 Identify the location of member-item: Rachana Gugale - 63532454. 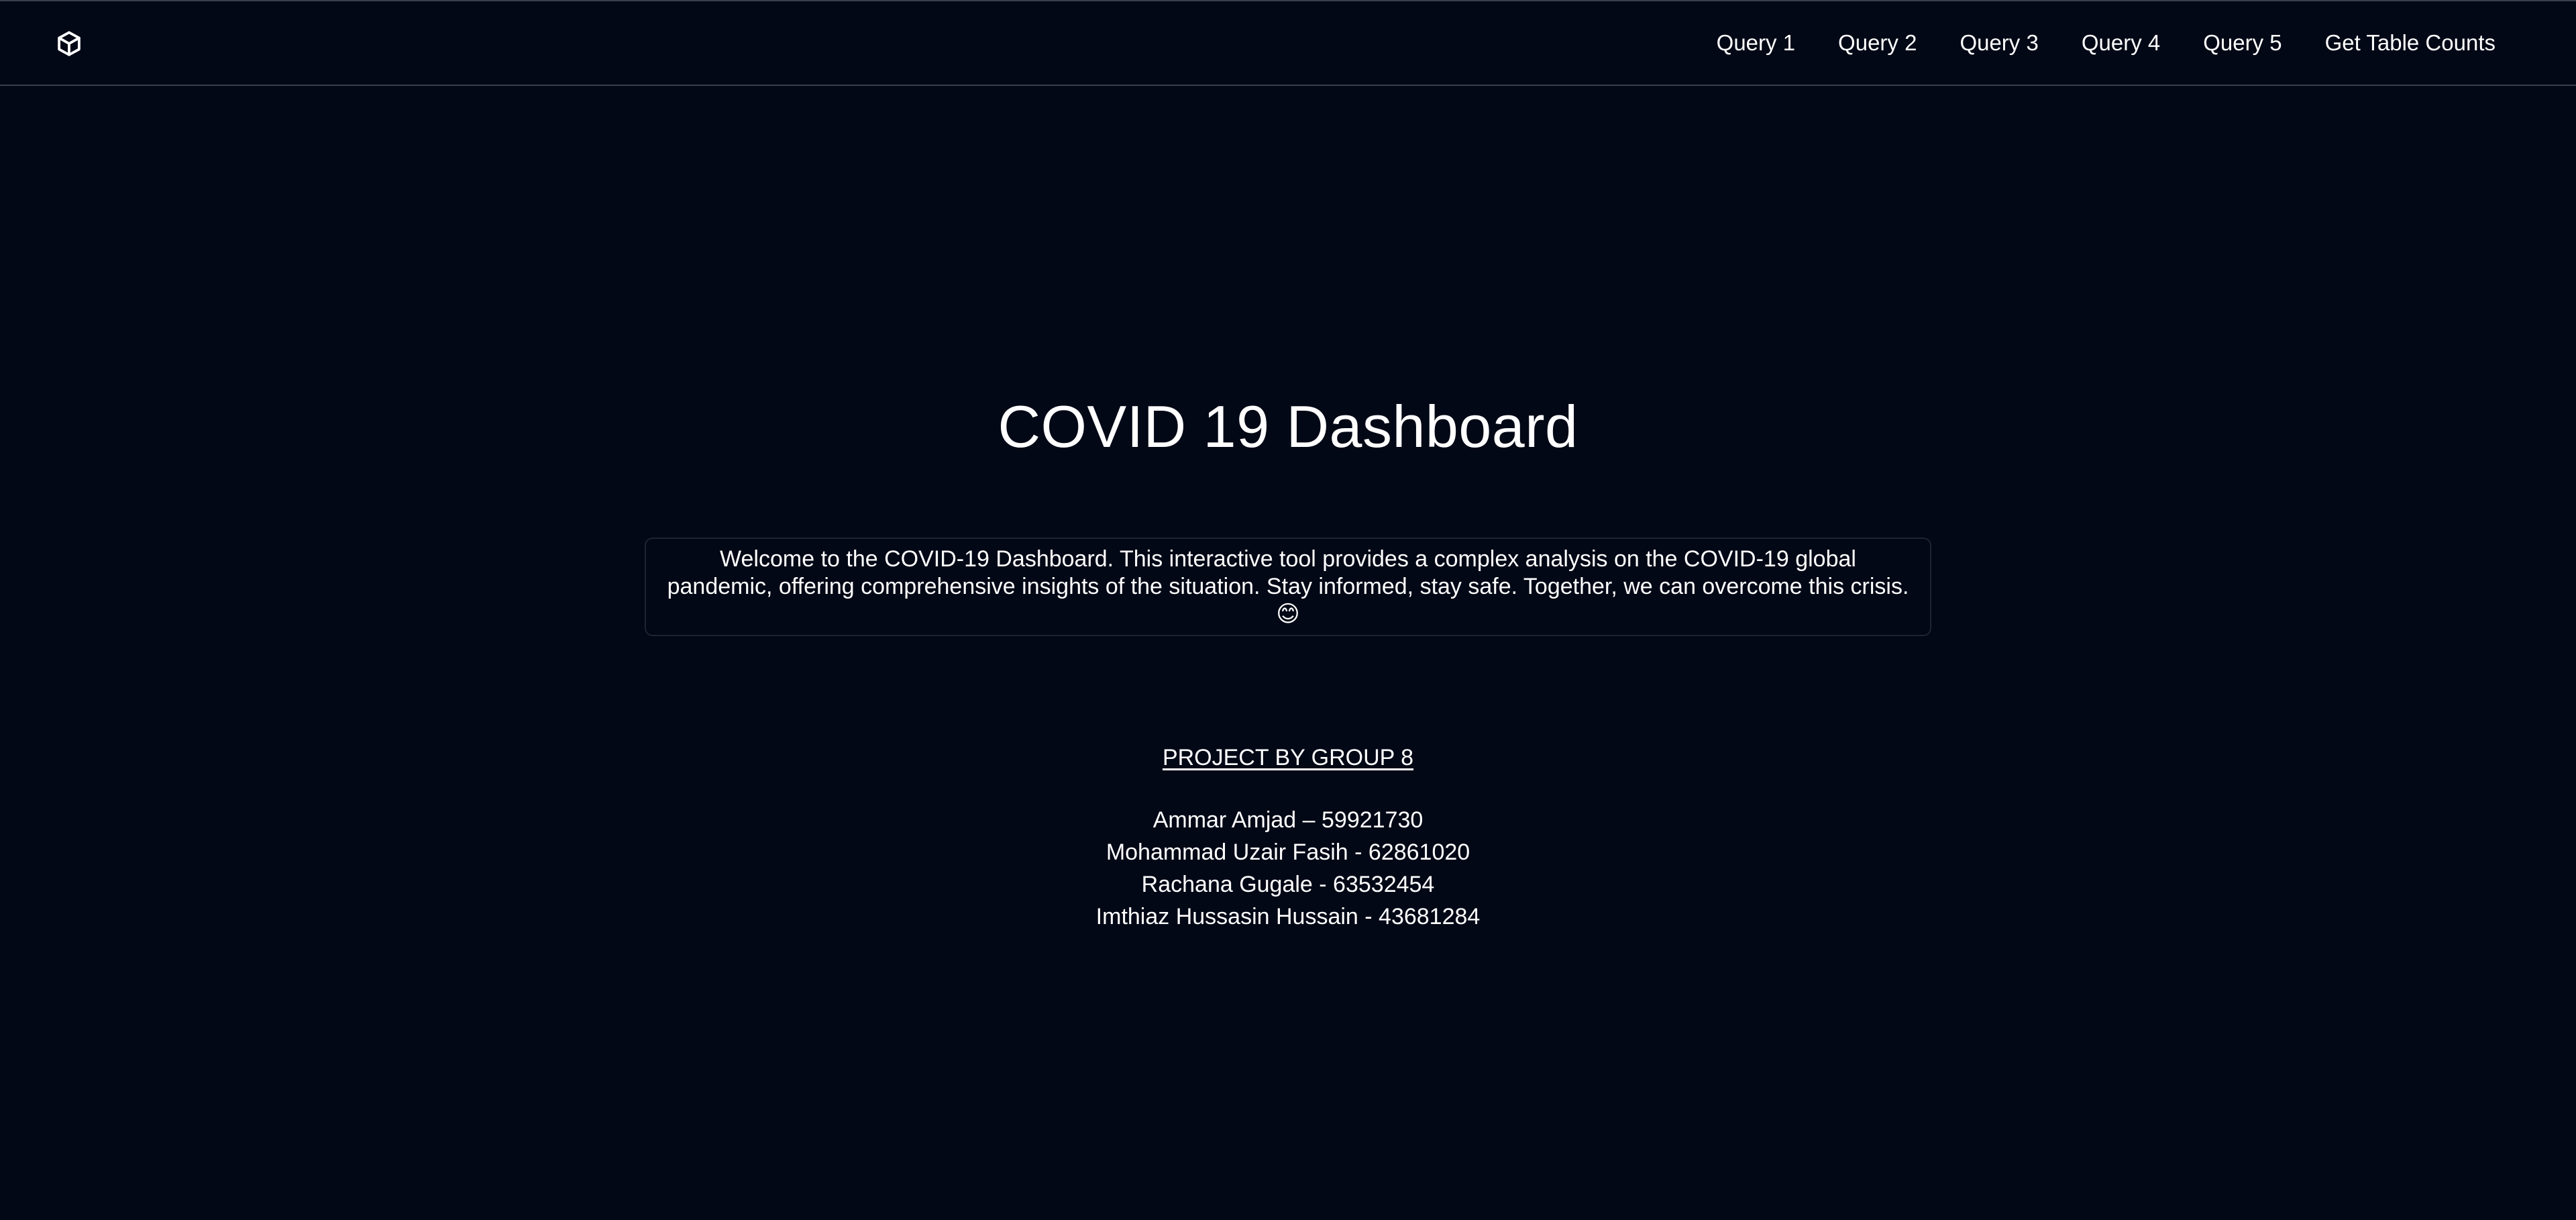
(1288, 884).